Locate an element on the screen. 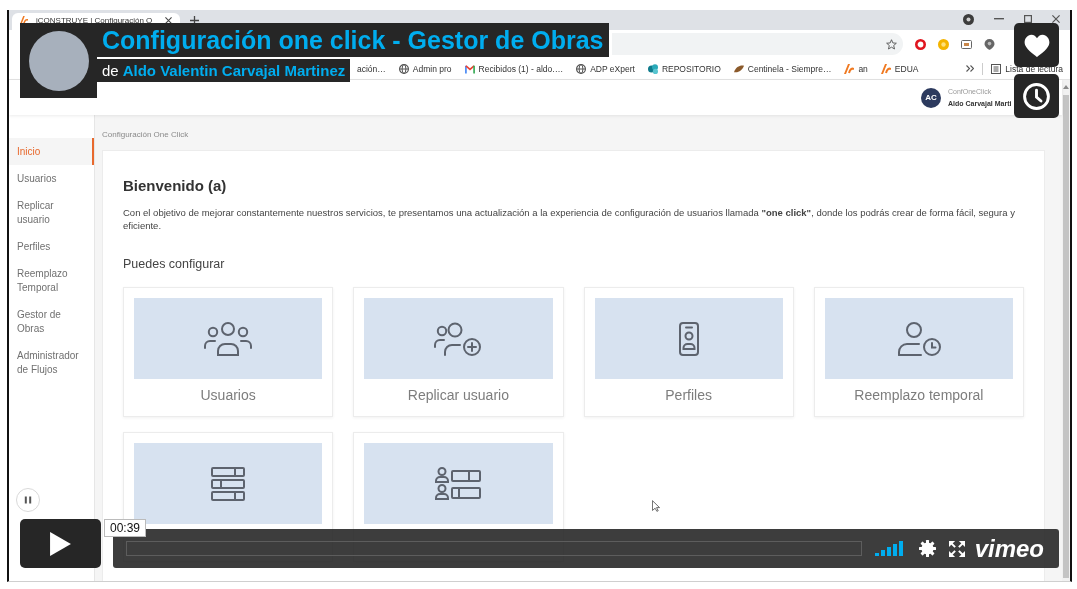 This screenshot has width=1077, height=589. bookmark-link: an is located at coordinates (856, 68).